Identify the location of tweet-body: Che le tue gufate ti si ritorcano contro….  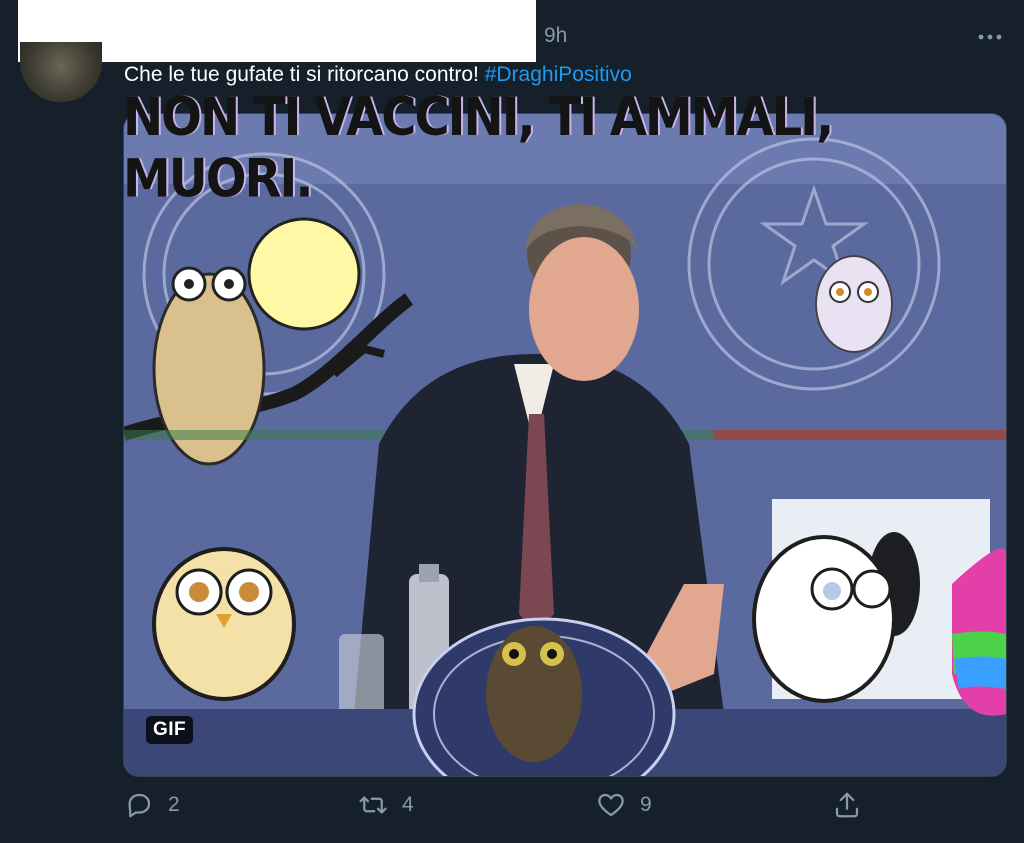
(301, 74).